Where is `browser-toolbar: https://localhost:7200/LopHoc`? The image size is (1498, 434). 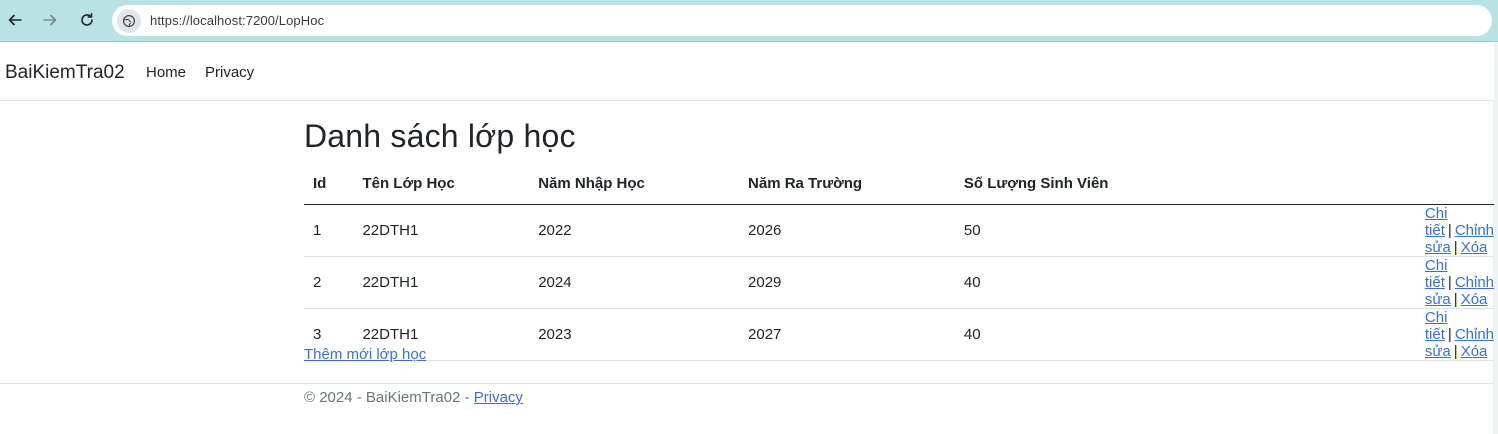
browser-toolbar: https://localhost:7200/LopHoc is located at coordinates (749, 21).